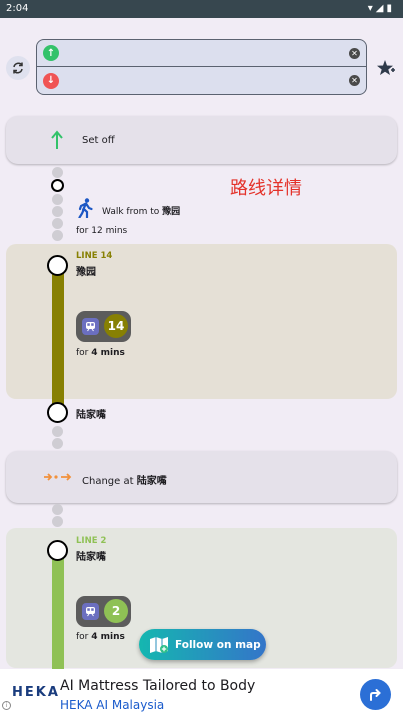 The image size is (403, 720). I want to click on ad-headline: AI Mattress Tailored to Body, so click(157, 686).